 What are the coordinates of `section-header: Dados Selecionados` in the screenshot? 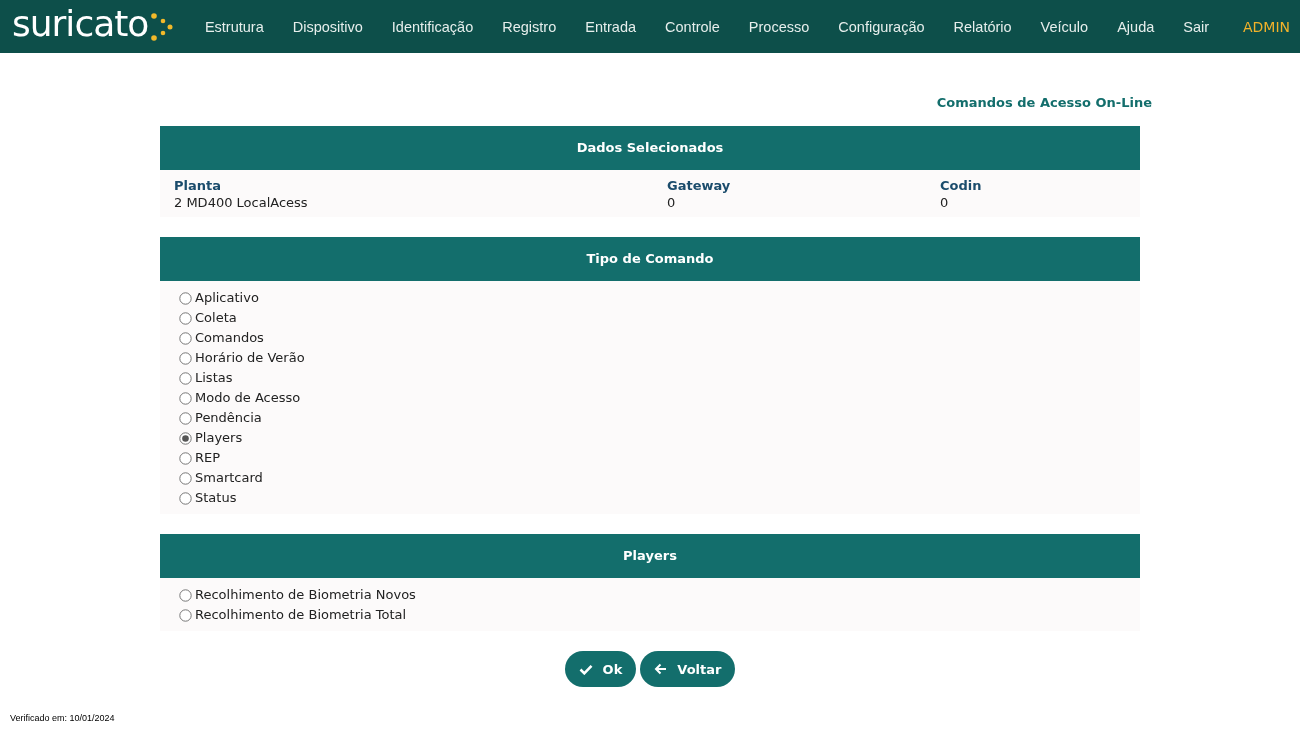 It's located at (650, 148).